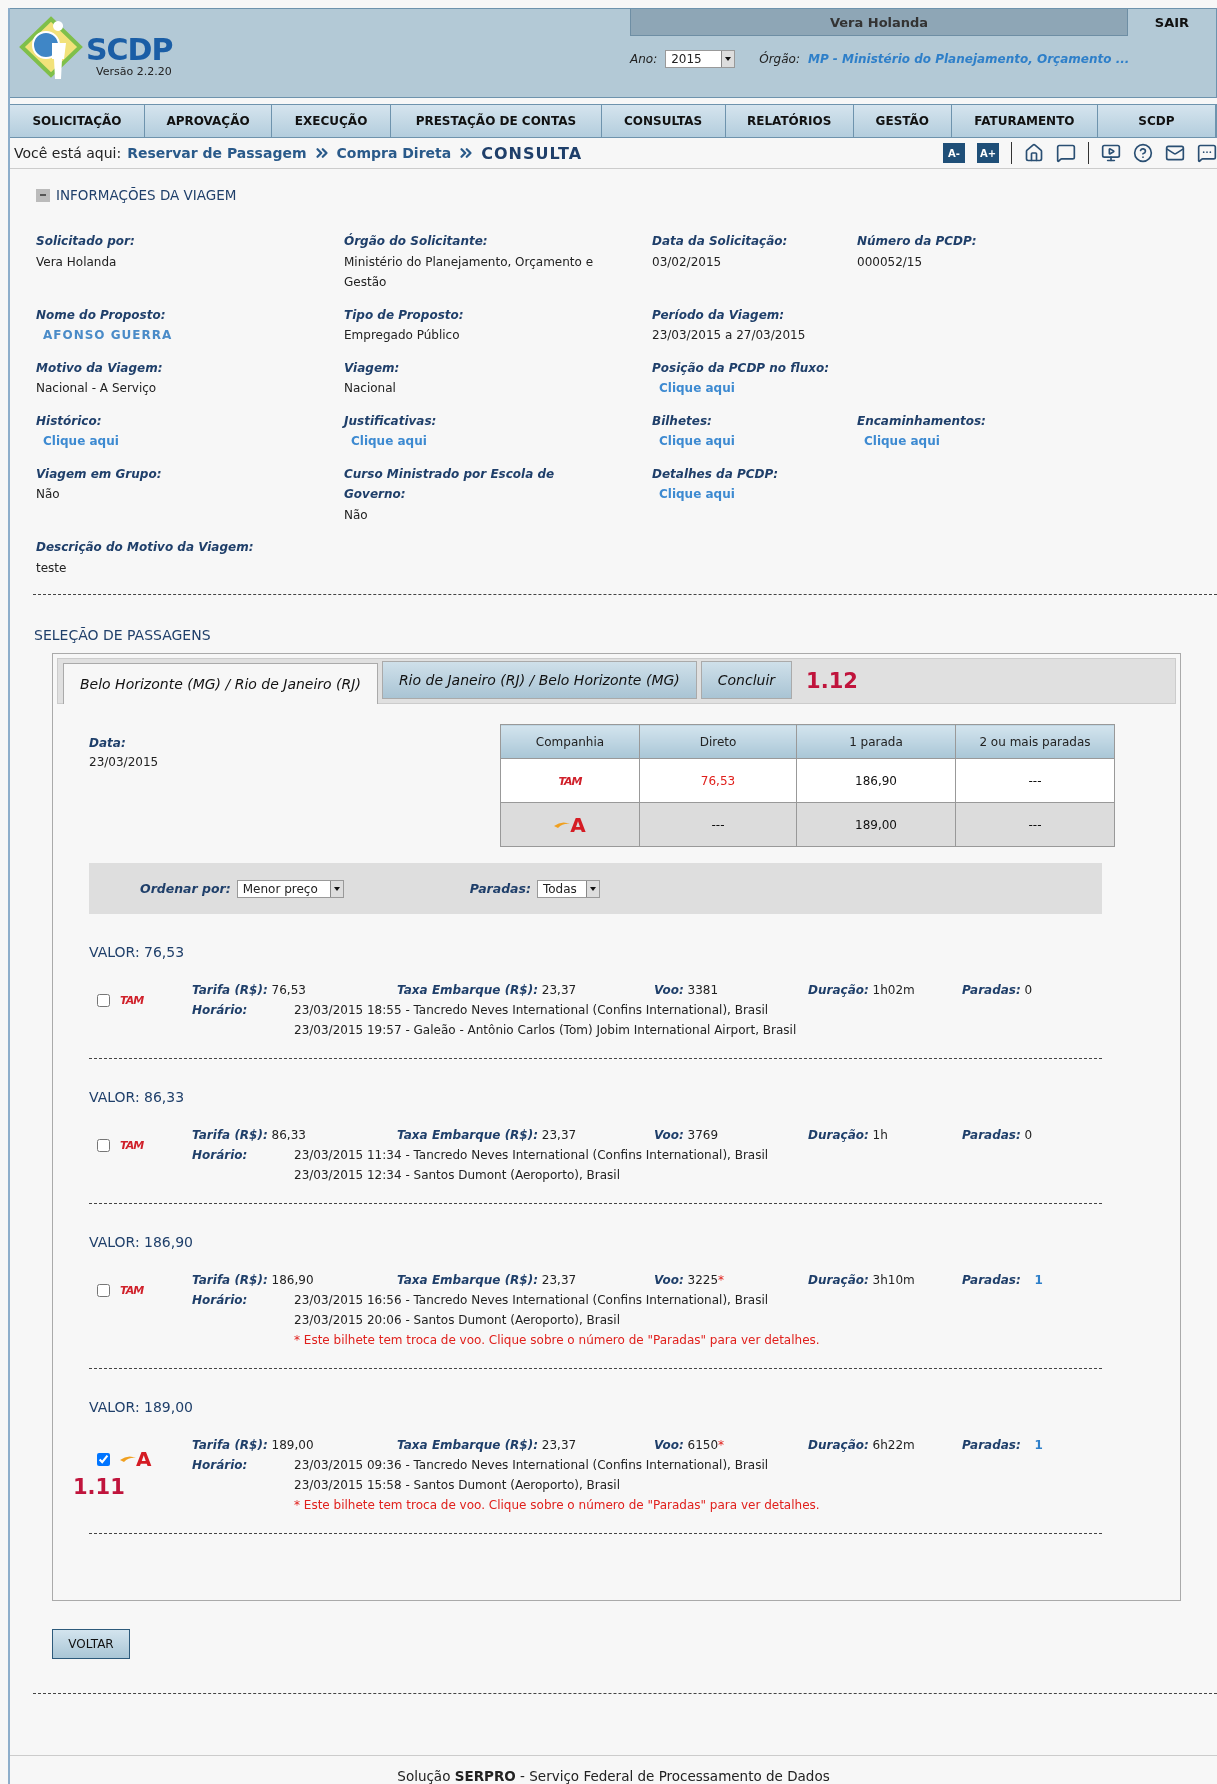 This screenshot has height=1784, width=1217. I want to click on field-value: 000052/15, so click(890, 262).